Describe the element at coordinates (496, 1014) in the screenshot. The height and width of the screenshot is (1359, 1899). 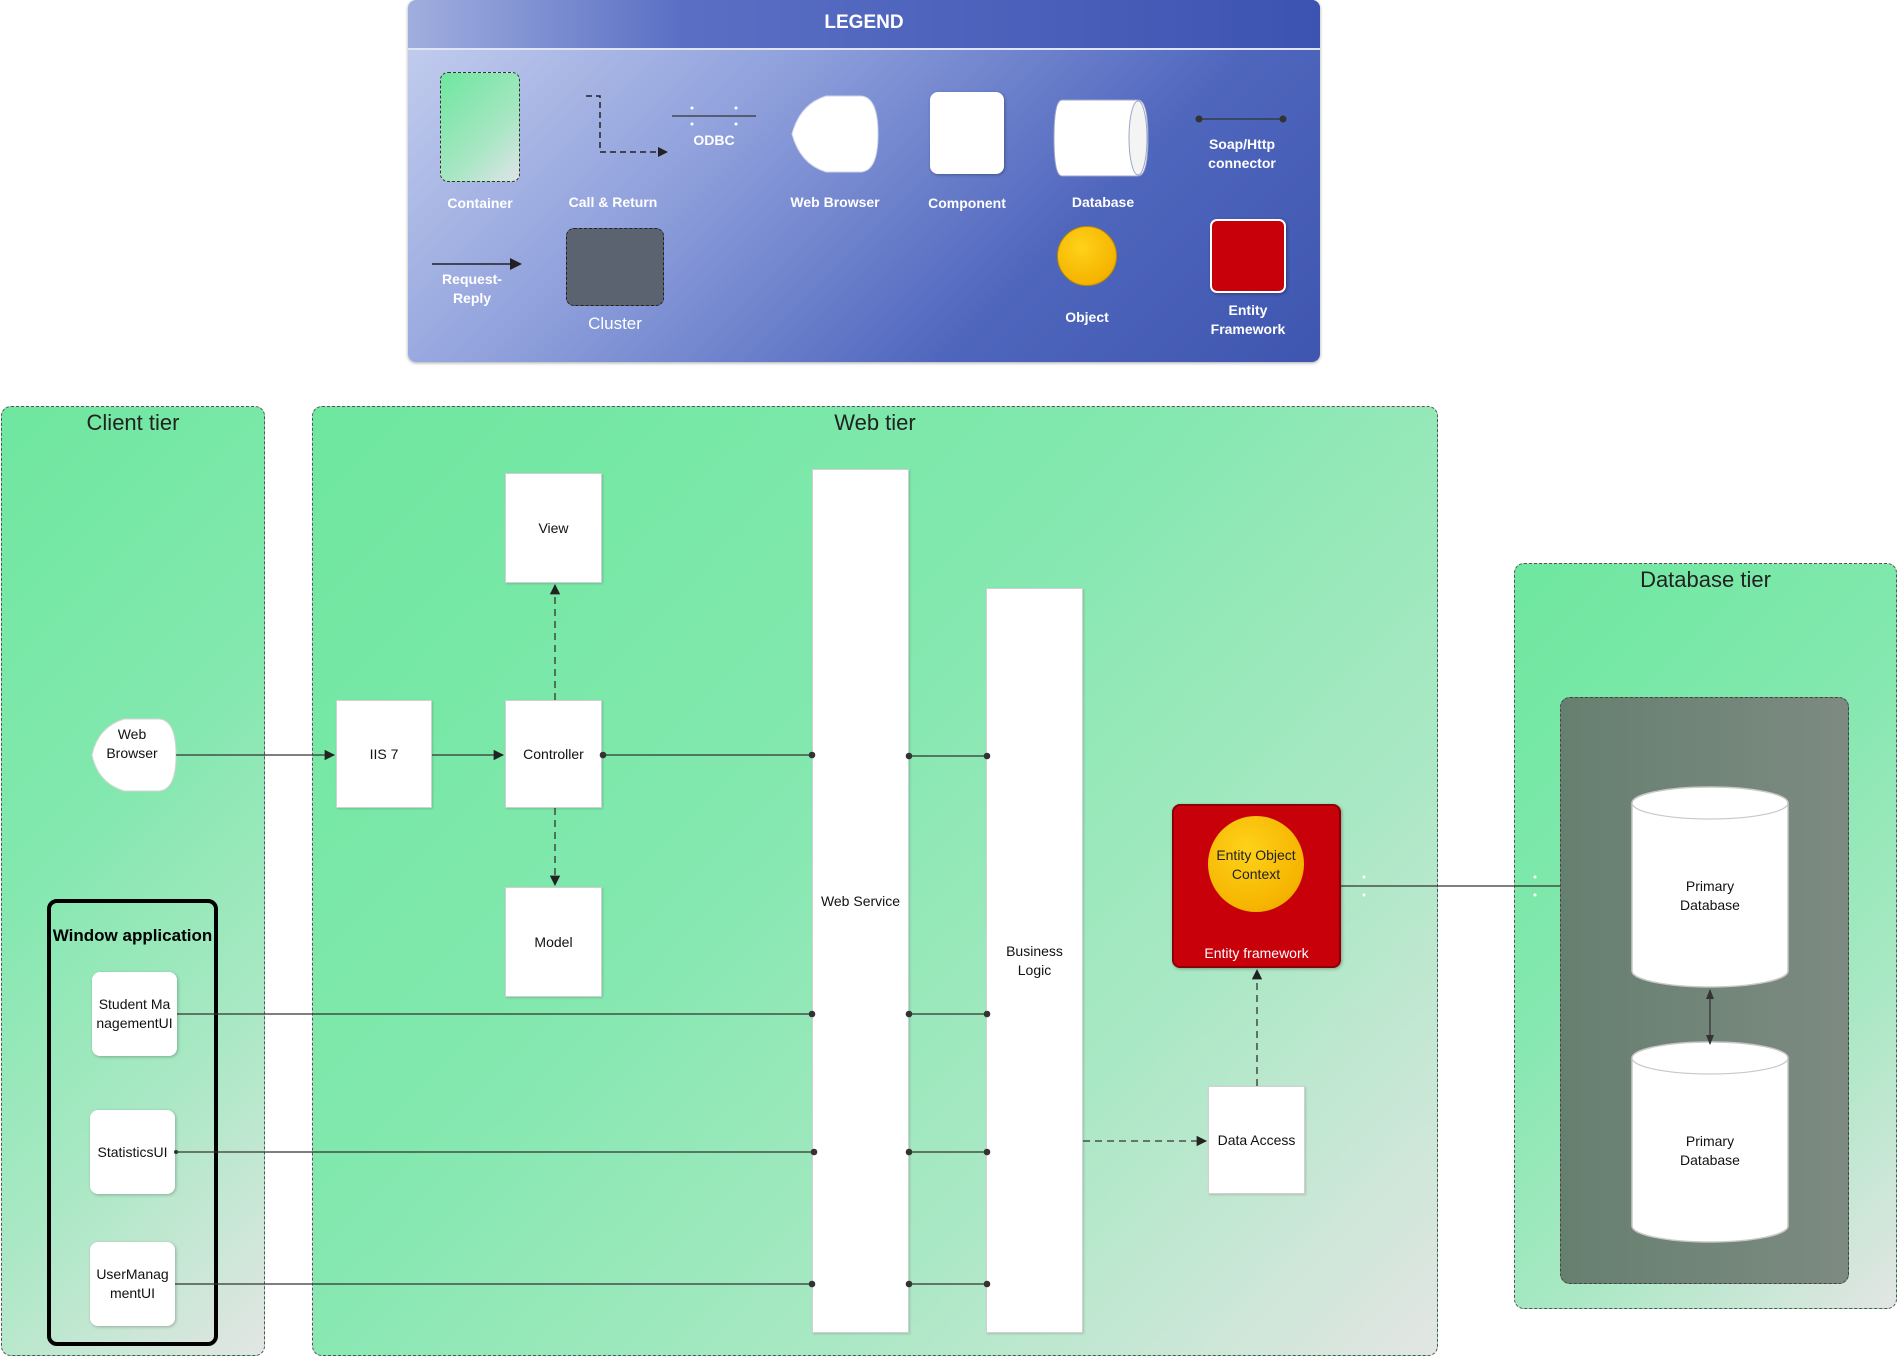
I see `student-ui-to-web-service-connector` at that location.